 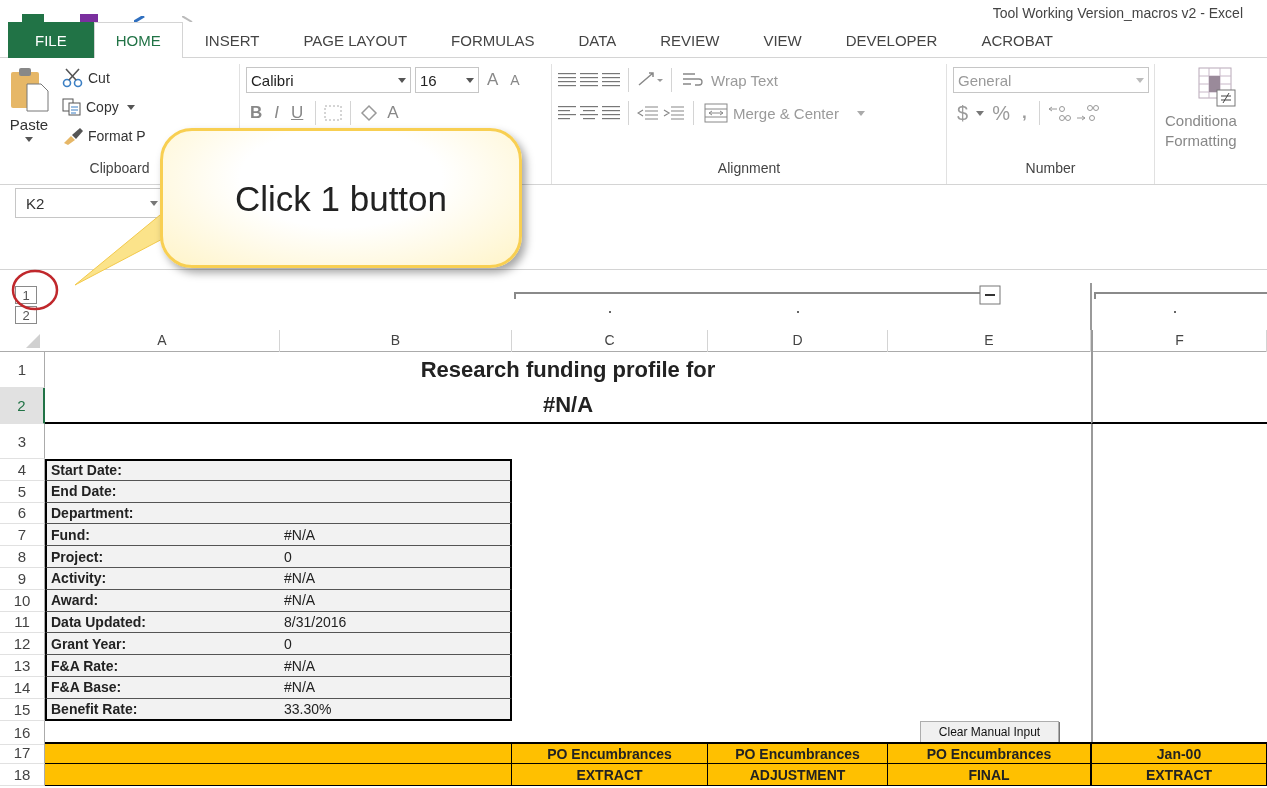 What do you see at coordinates (29, 89) in the screenshot?
I see `clipboard-icon` at bounding box center [29, 89].